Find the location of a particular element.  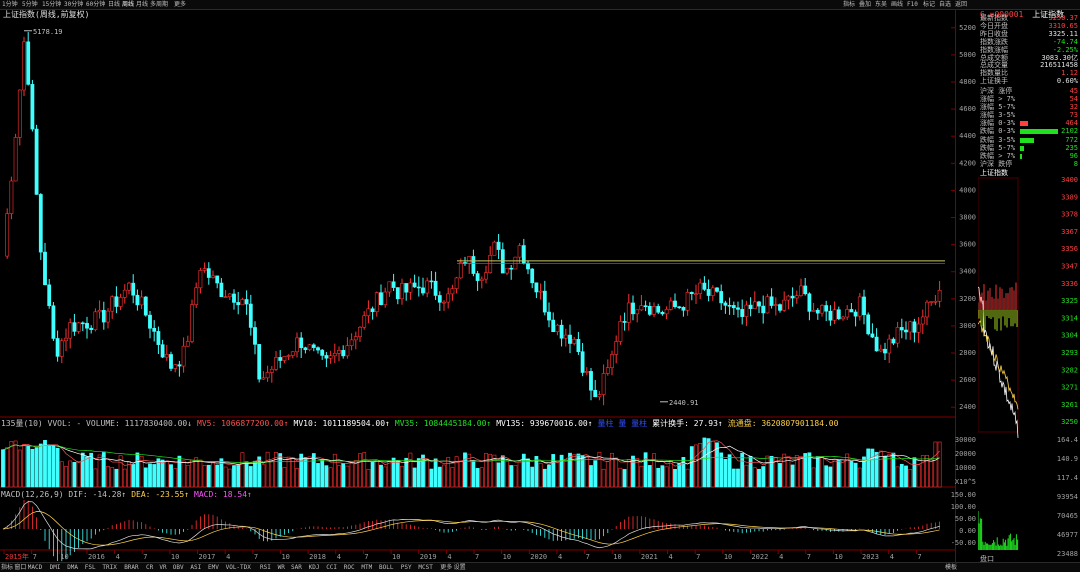

period-tab-6: 周线 is located at coordinates (128, 4).